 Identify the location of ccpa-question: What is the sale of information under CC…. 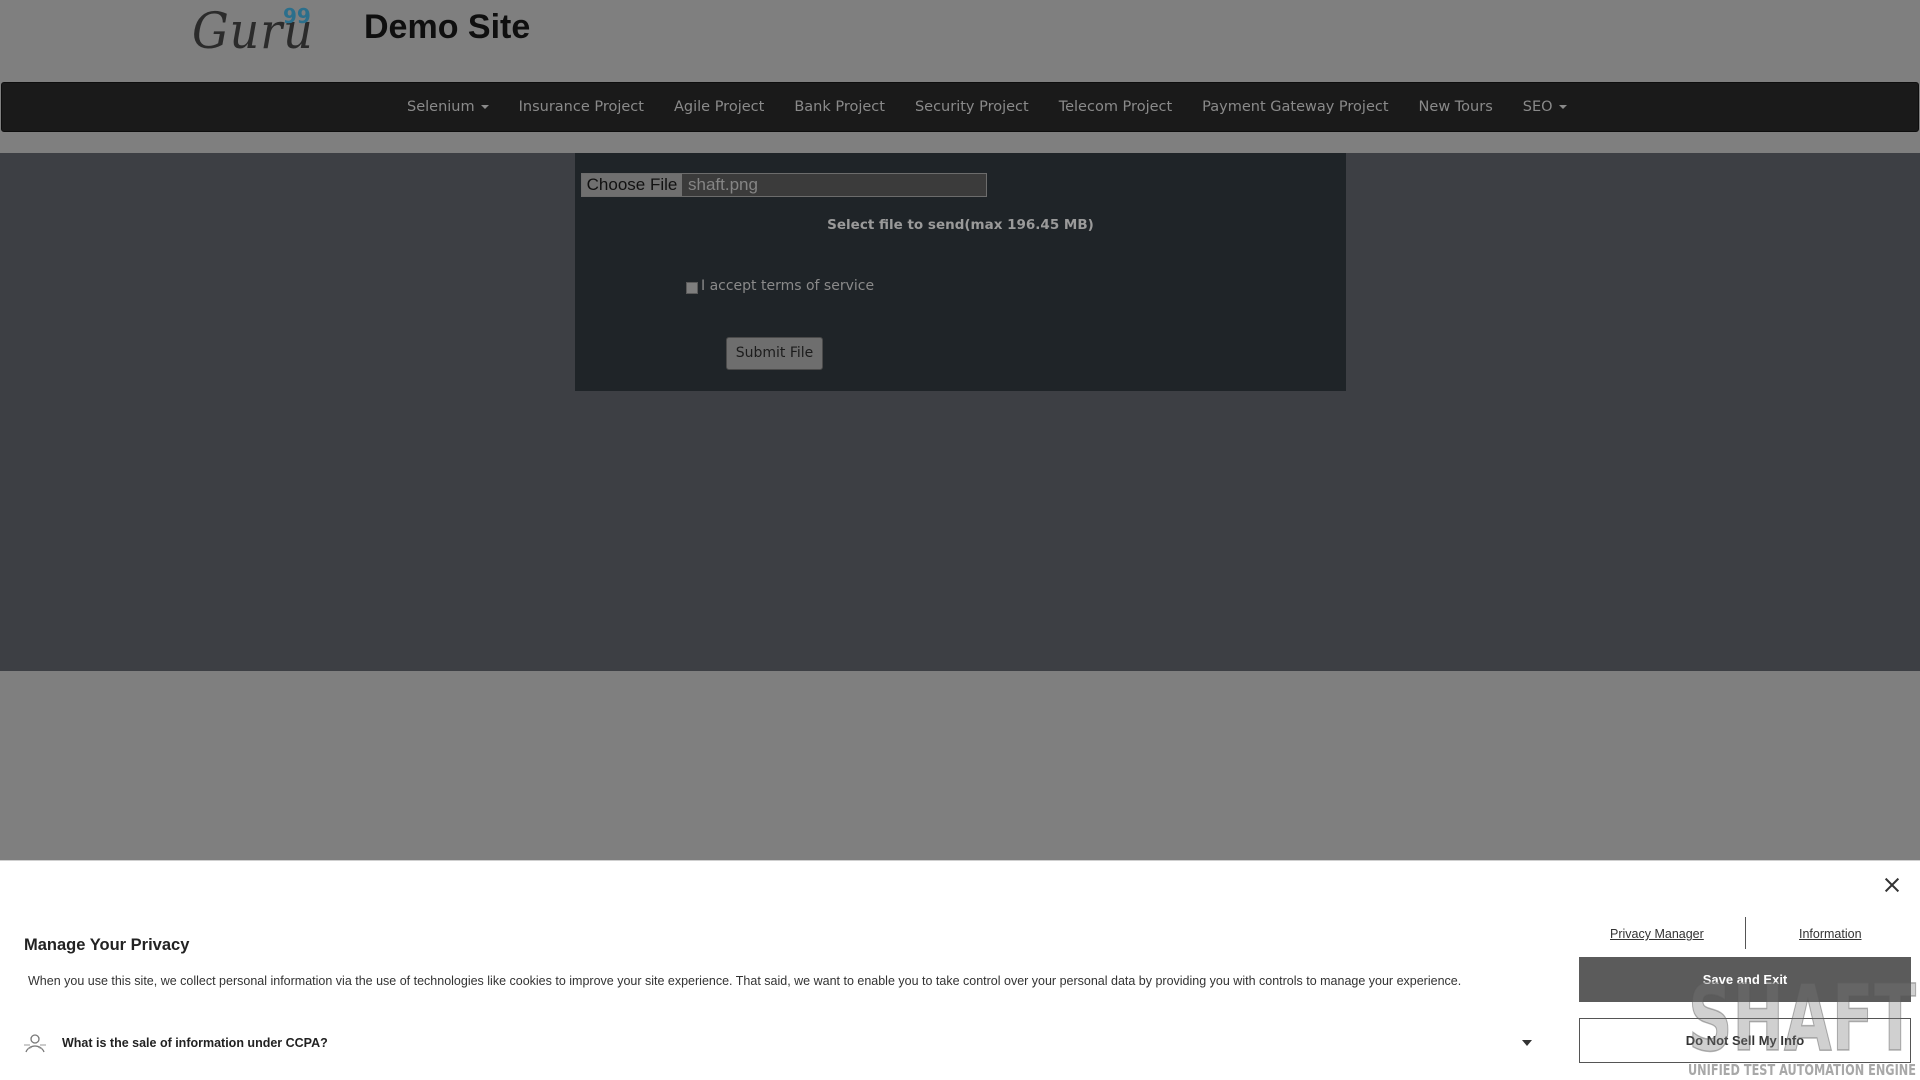
(195, 1043).